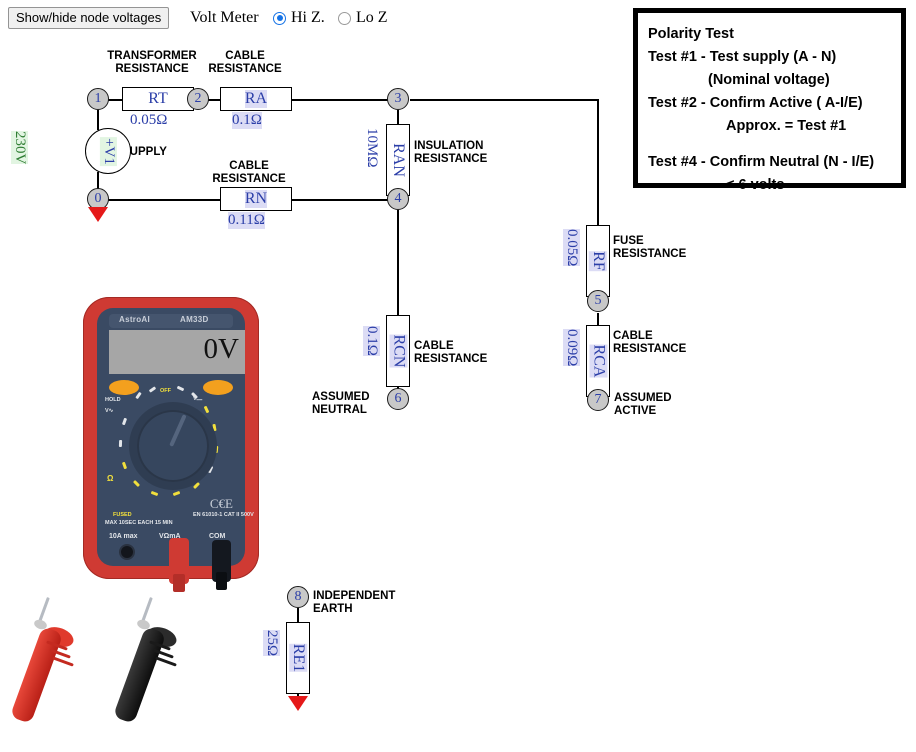  I want to click on polarity-test1-line1: Test #1 - Test supply (A - N), so click(742, 57).